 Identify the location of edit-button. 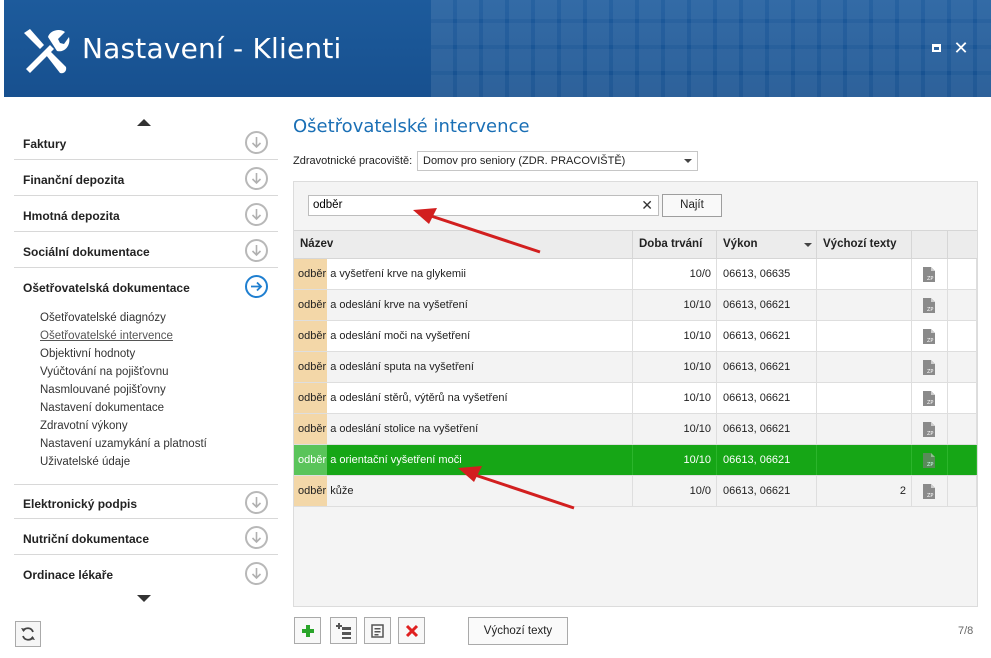
(377, 630).